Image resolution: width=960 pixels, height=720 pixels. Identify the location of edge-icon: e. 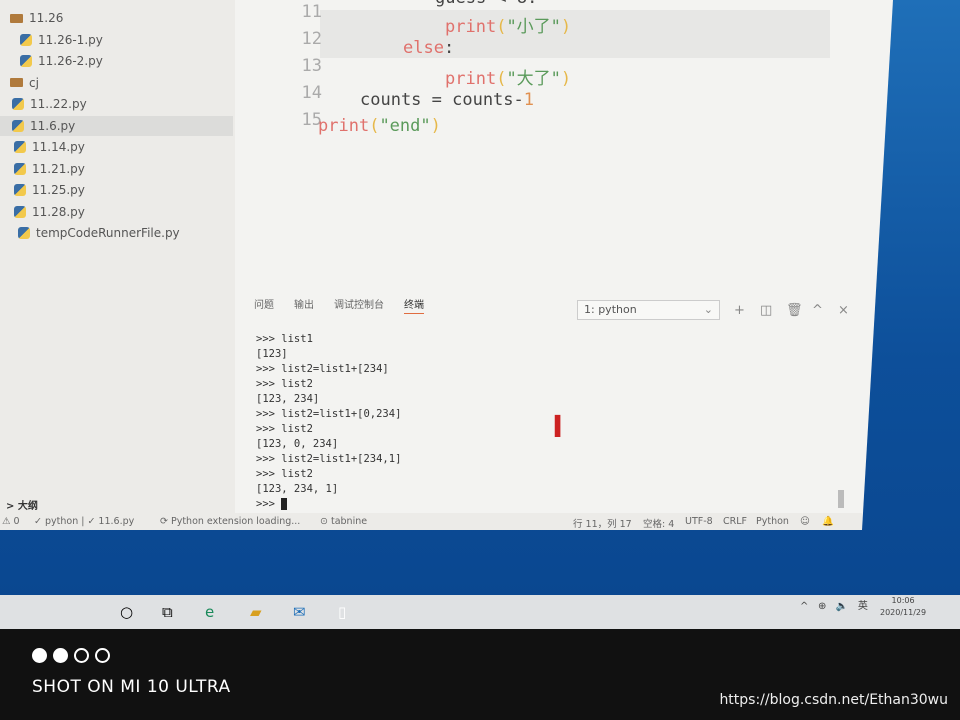
(209, 612).